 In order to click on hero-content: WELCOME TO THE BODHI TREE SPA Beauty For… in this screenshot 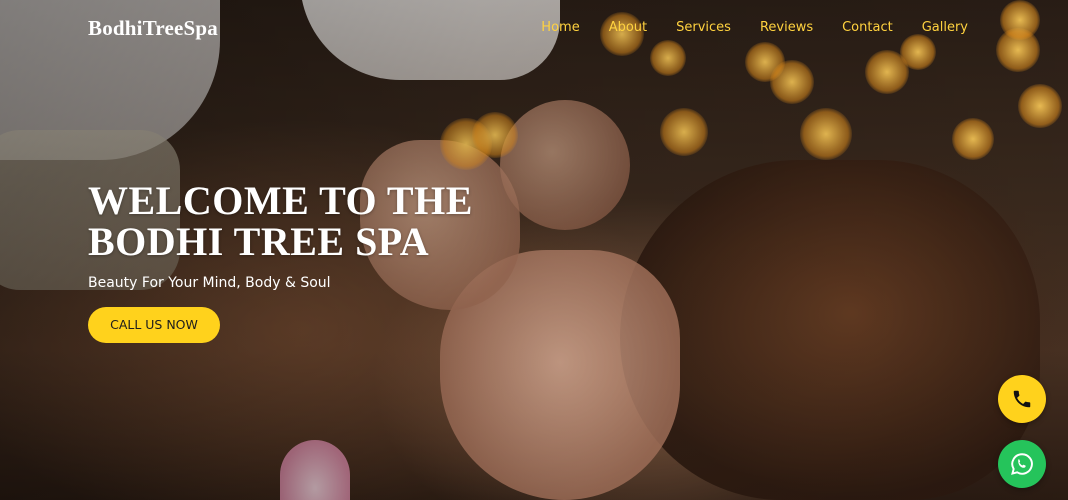, I will do `click(280, 261)`.